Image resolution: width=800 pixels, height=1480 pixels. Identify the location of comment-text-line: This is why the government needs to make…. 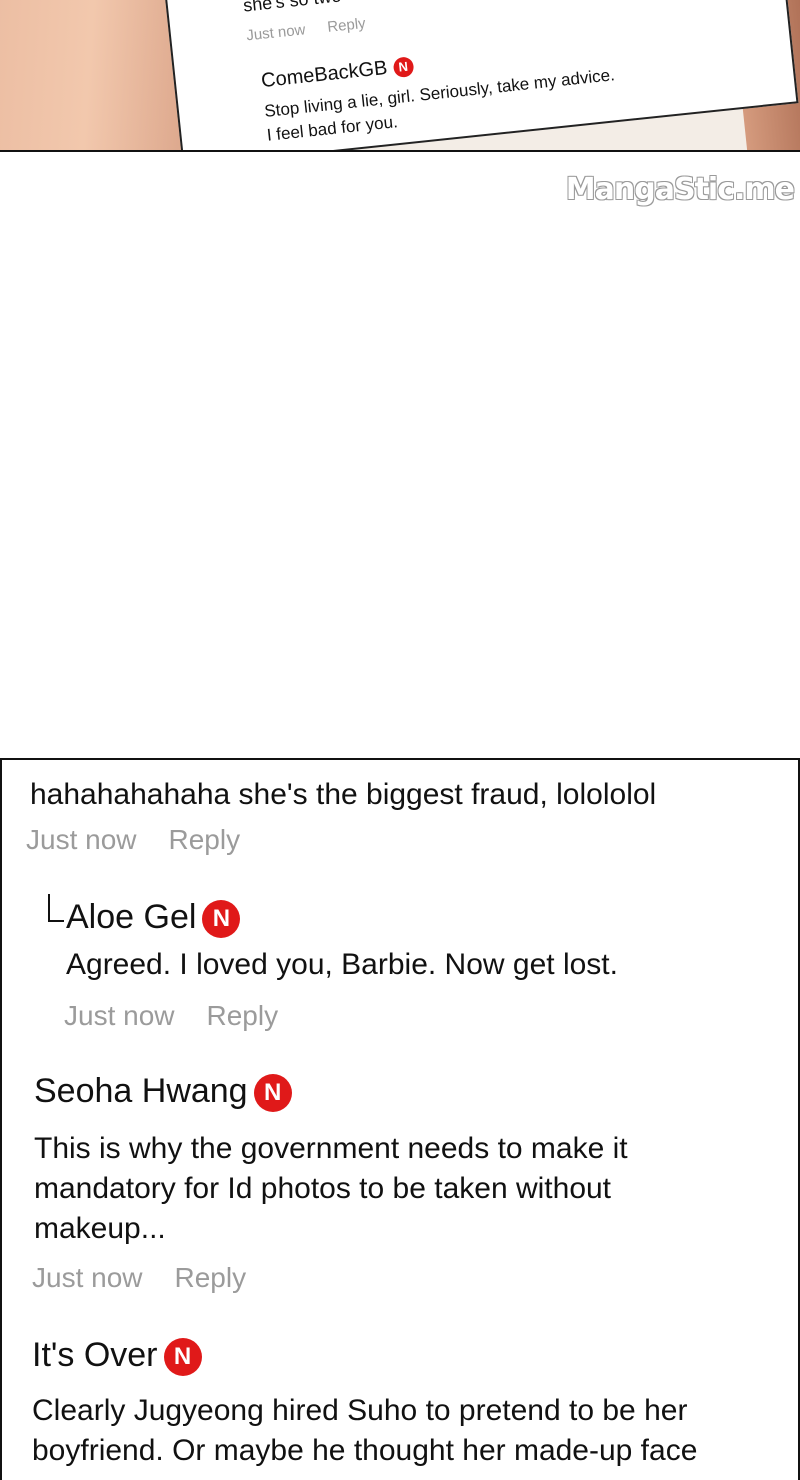
(331, 1148).